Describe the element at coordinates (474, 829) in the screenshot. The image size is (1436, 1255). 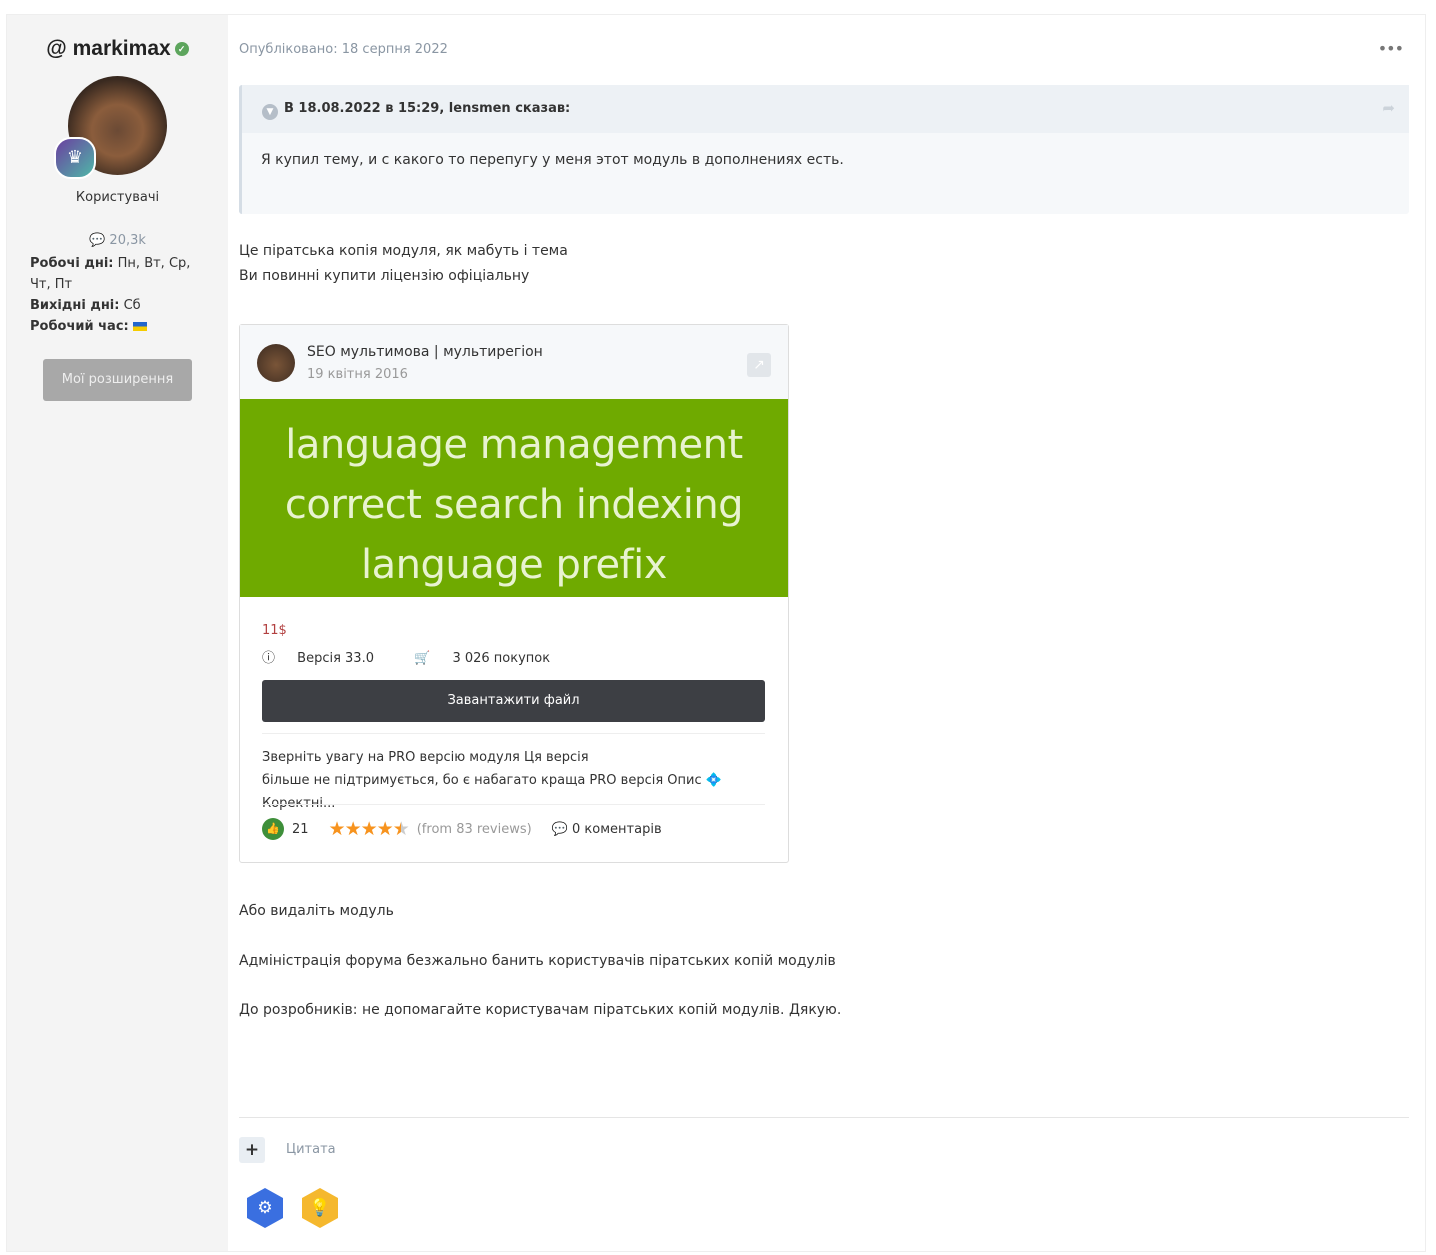
I see `review-count: (from 83 reviews)` at that location.